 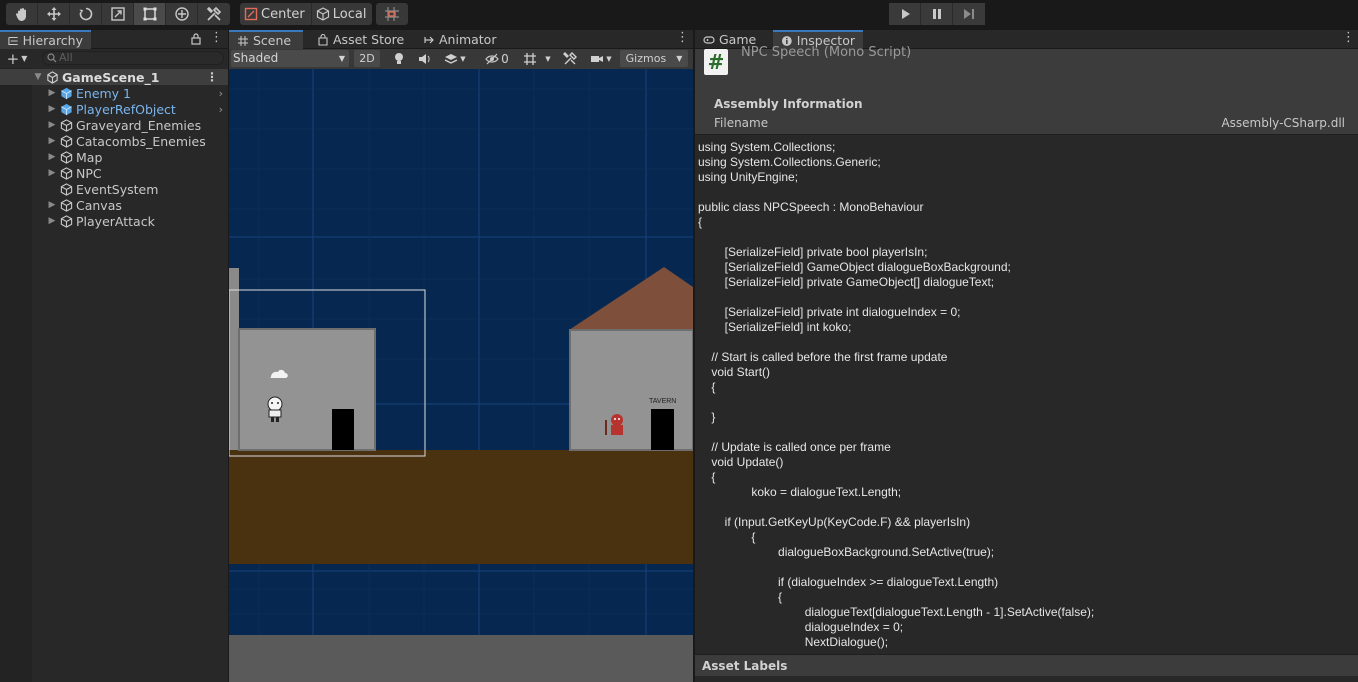 What do you see at coordinates (369, 39) in the screenshot?
I see `asset-store-tab-label: Asset Store` at bounding box center [369, 39].